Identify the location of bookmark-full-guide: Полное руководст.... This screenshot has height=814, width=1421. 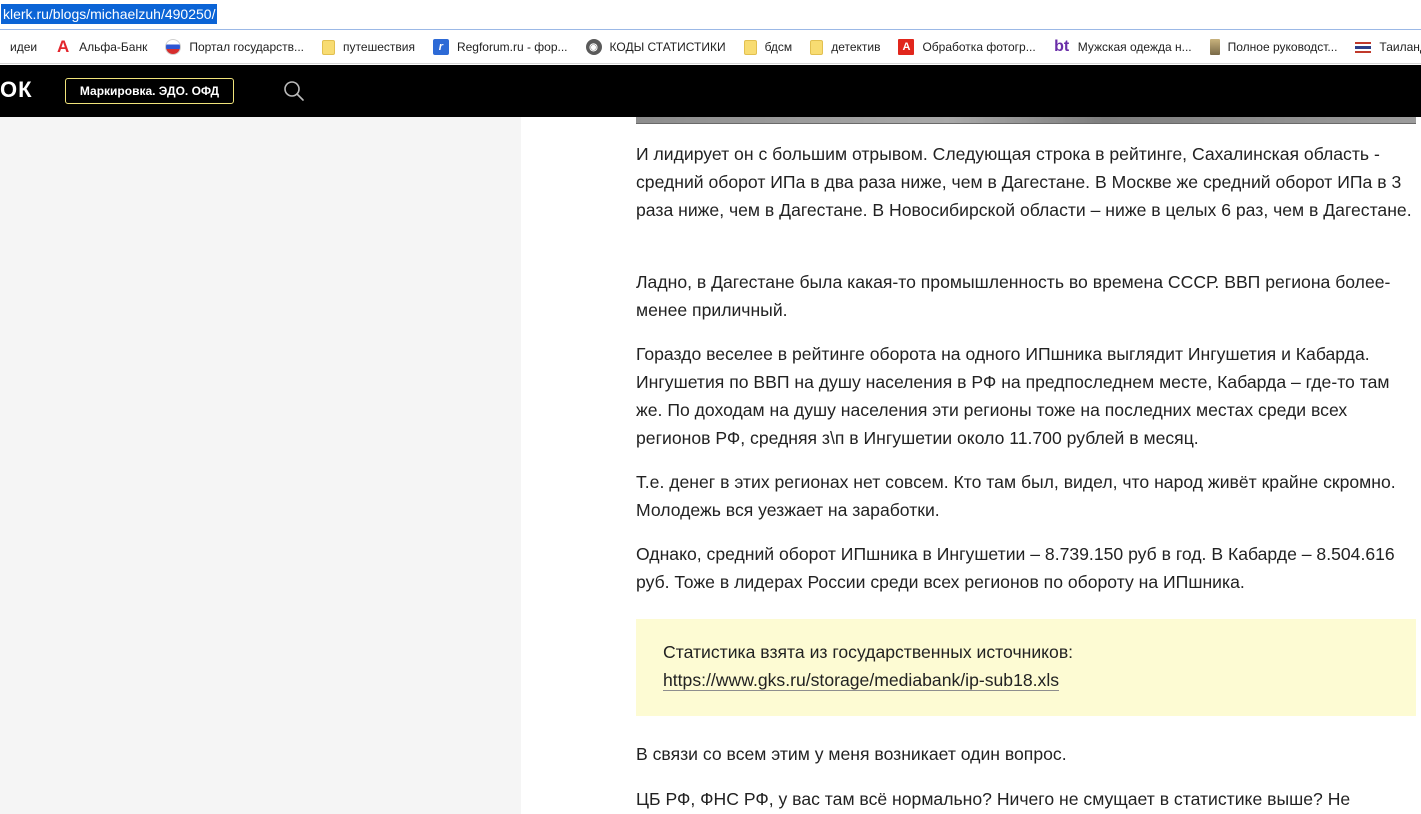
(1273, 47).